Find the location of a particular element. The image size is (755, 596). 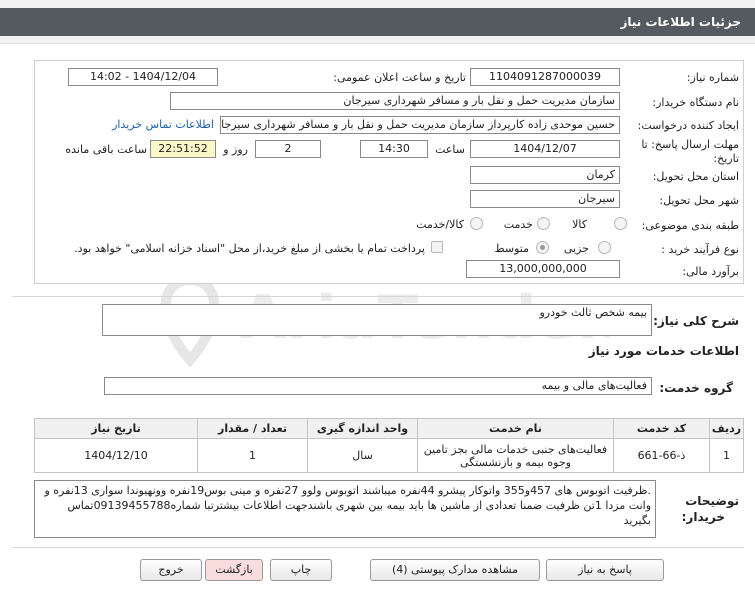

days-field: 2 is located at coordinates (288, 149).